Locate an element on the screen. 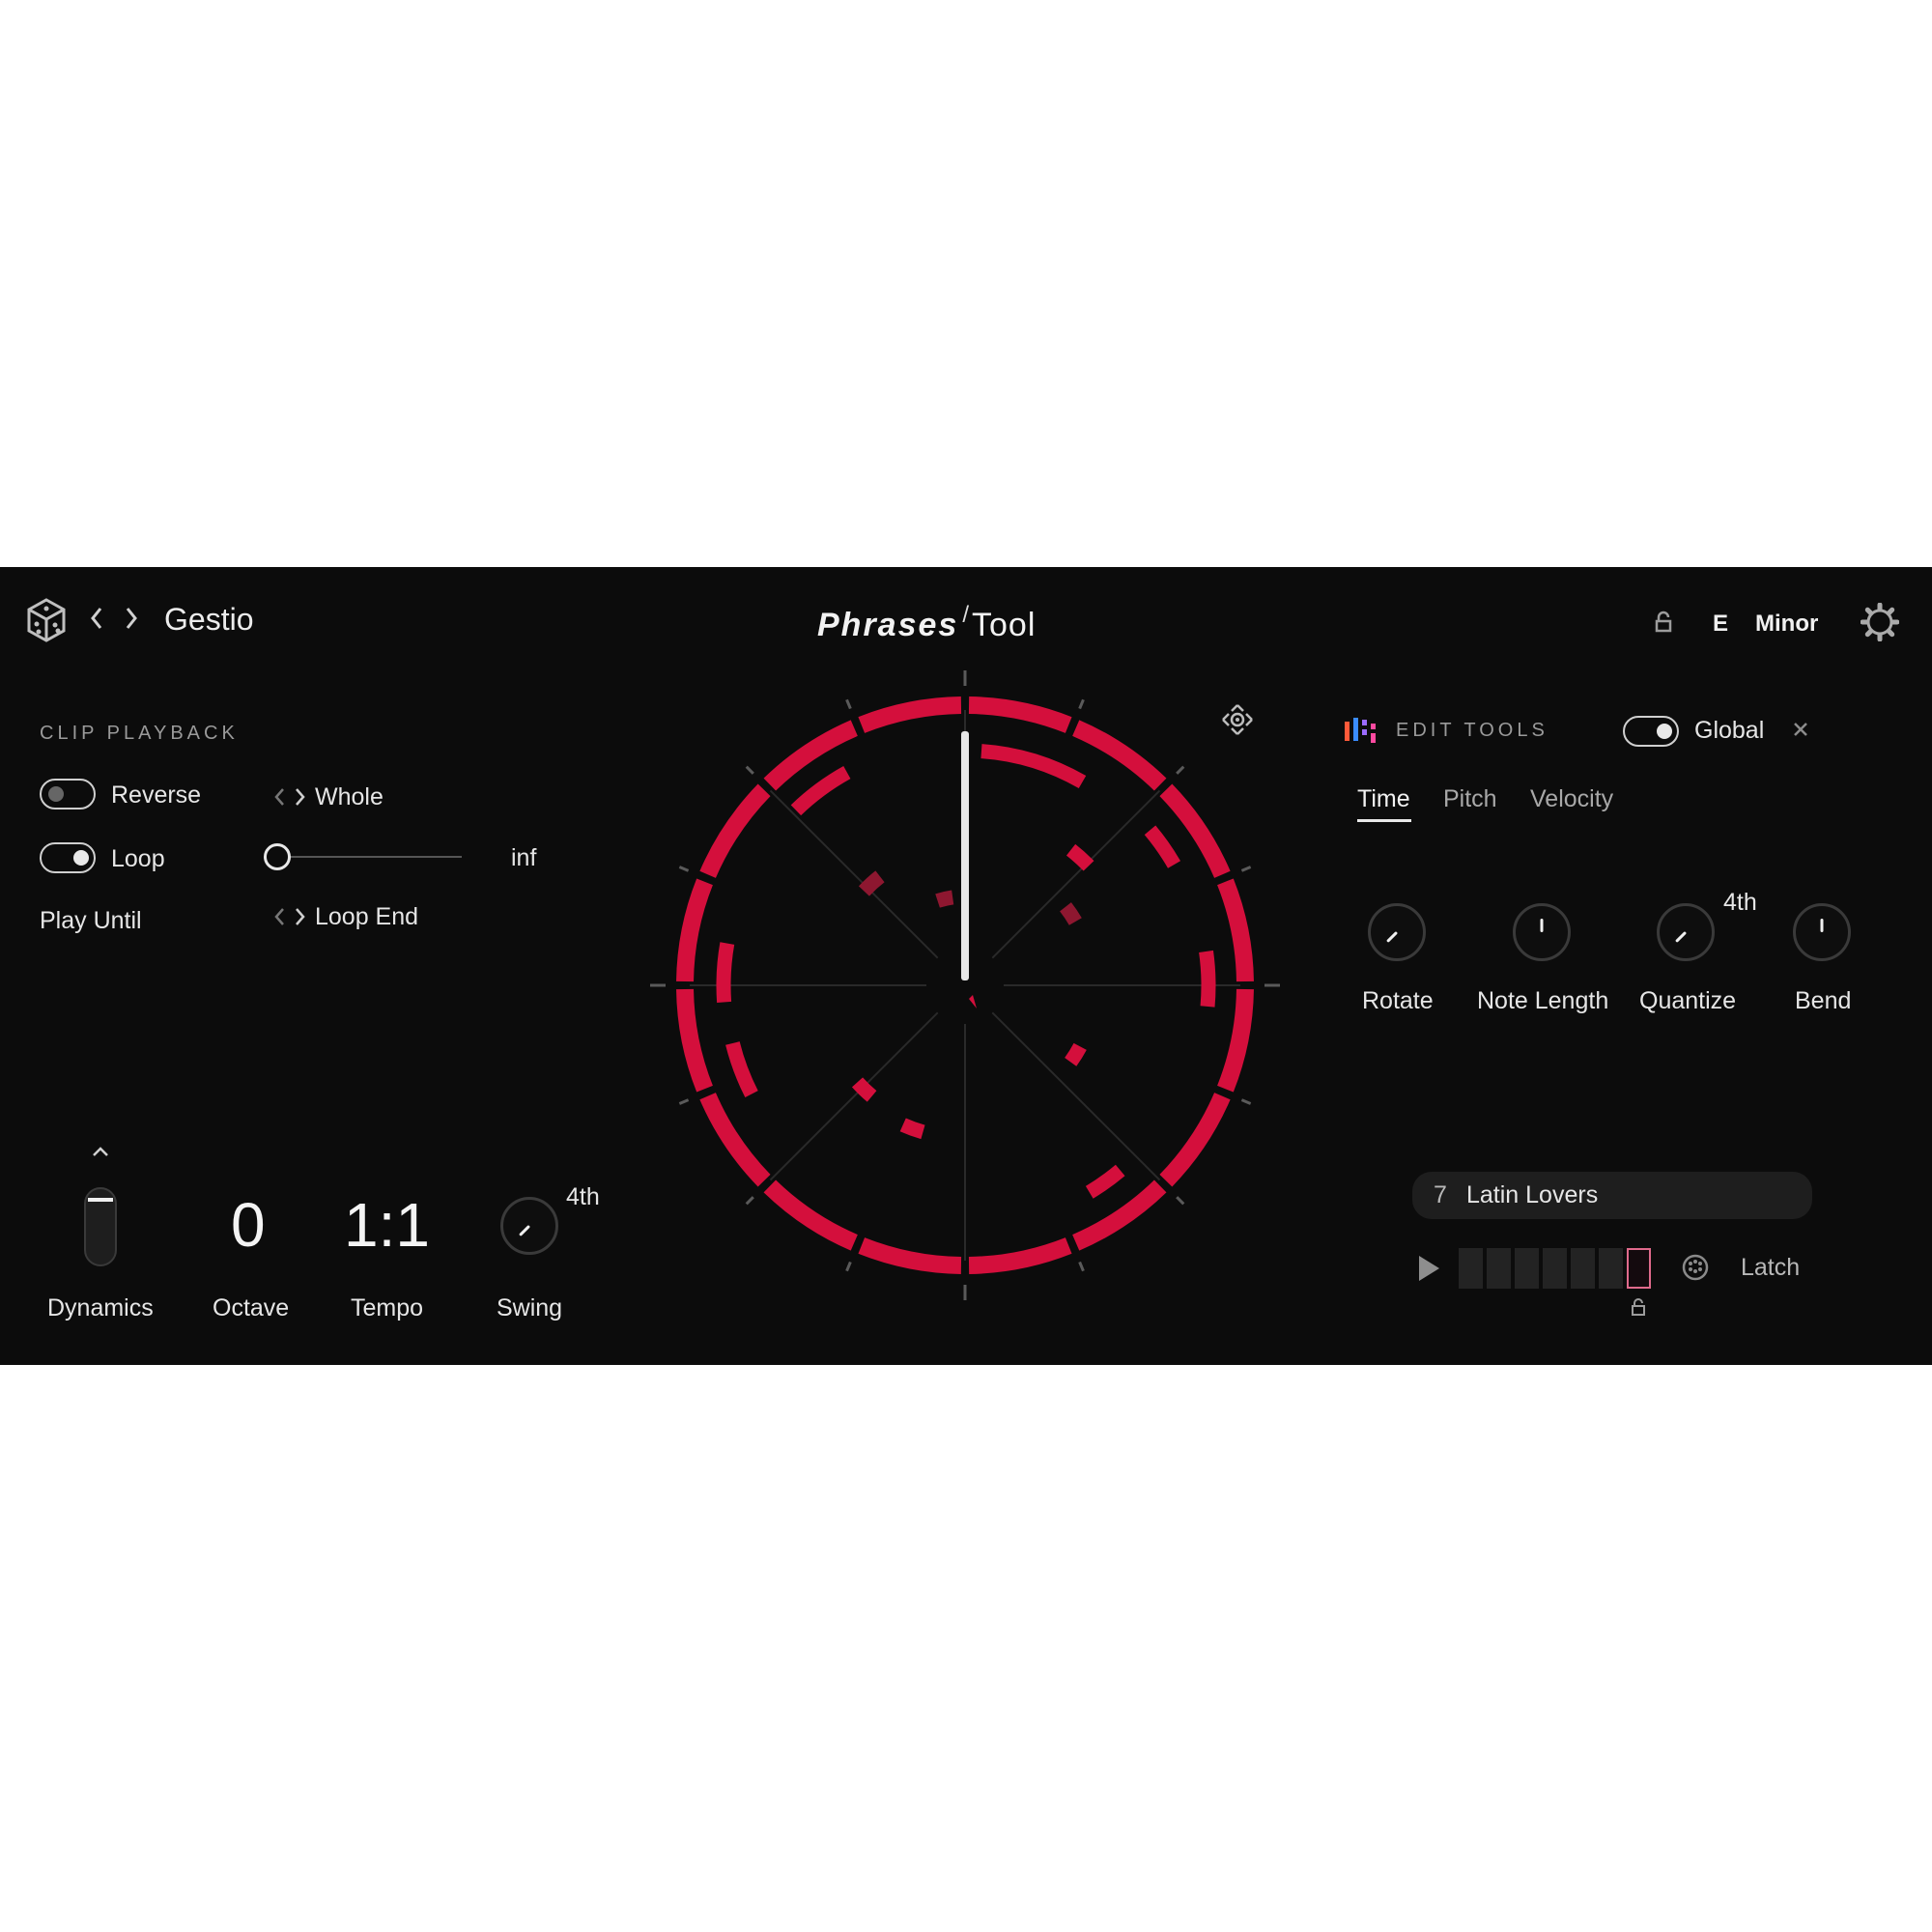 The image size is (1932, 1932). reverse-toggle is located at coordinates (68, 794).